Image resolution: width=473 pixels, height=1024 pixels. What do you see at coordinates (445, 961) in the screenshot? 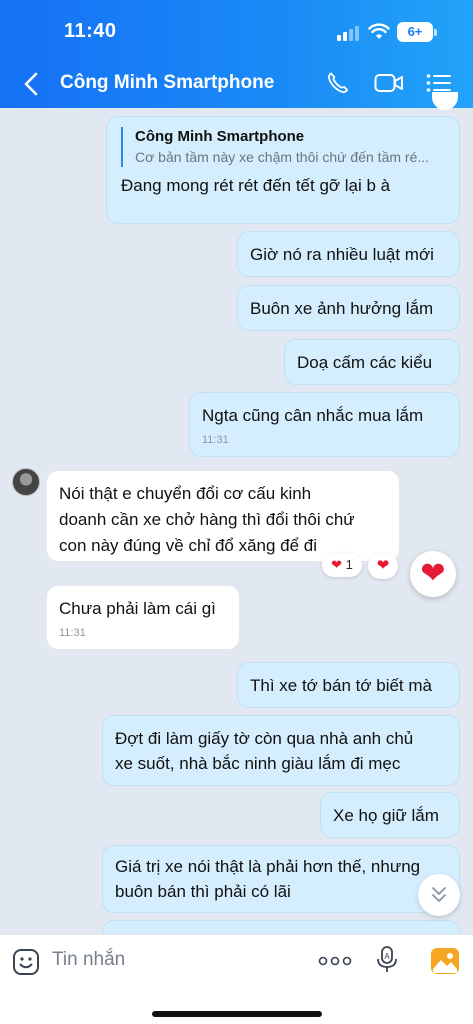
I see `photo-gallery-icon` at bounding box center [445, 961].